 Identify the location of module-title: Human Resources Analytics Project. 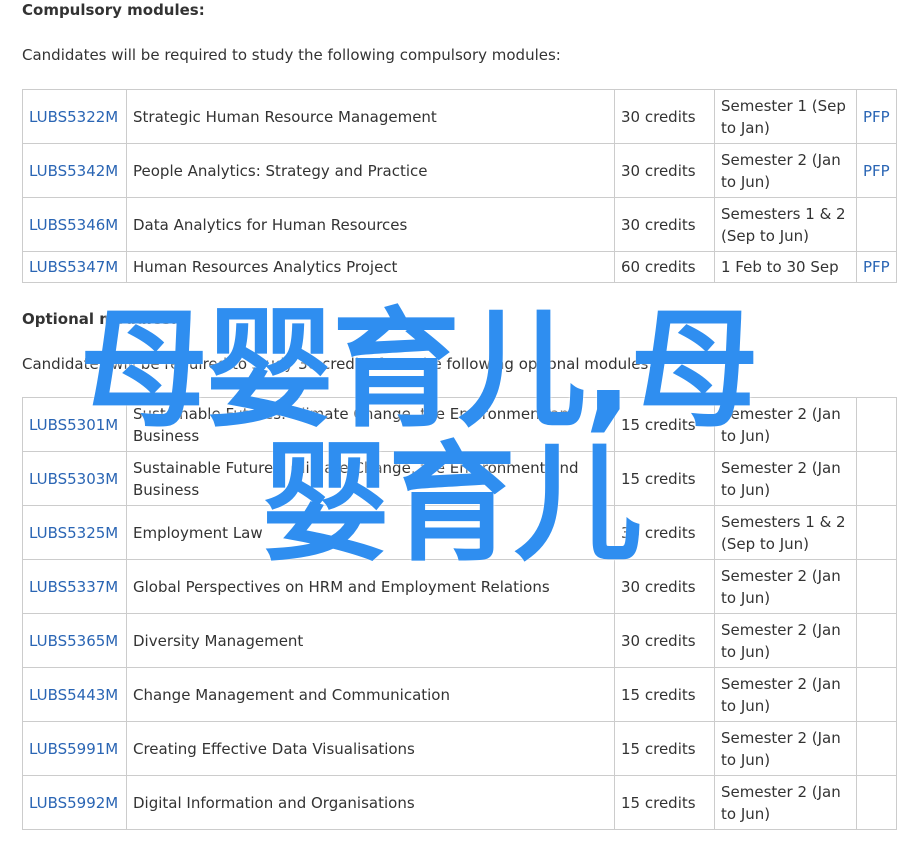
(370, 267).